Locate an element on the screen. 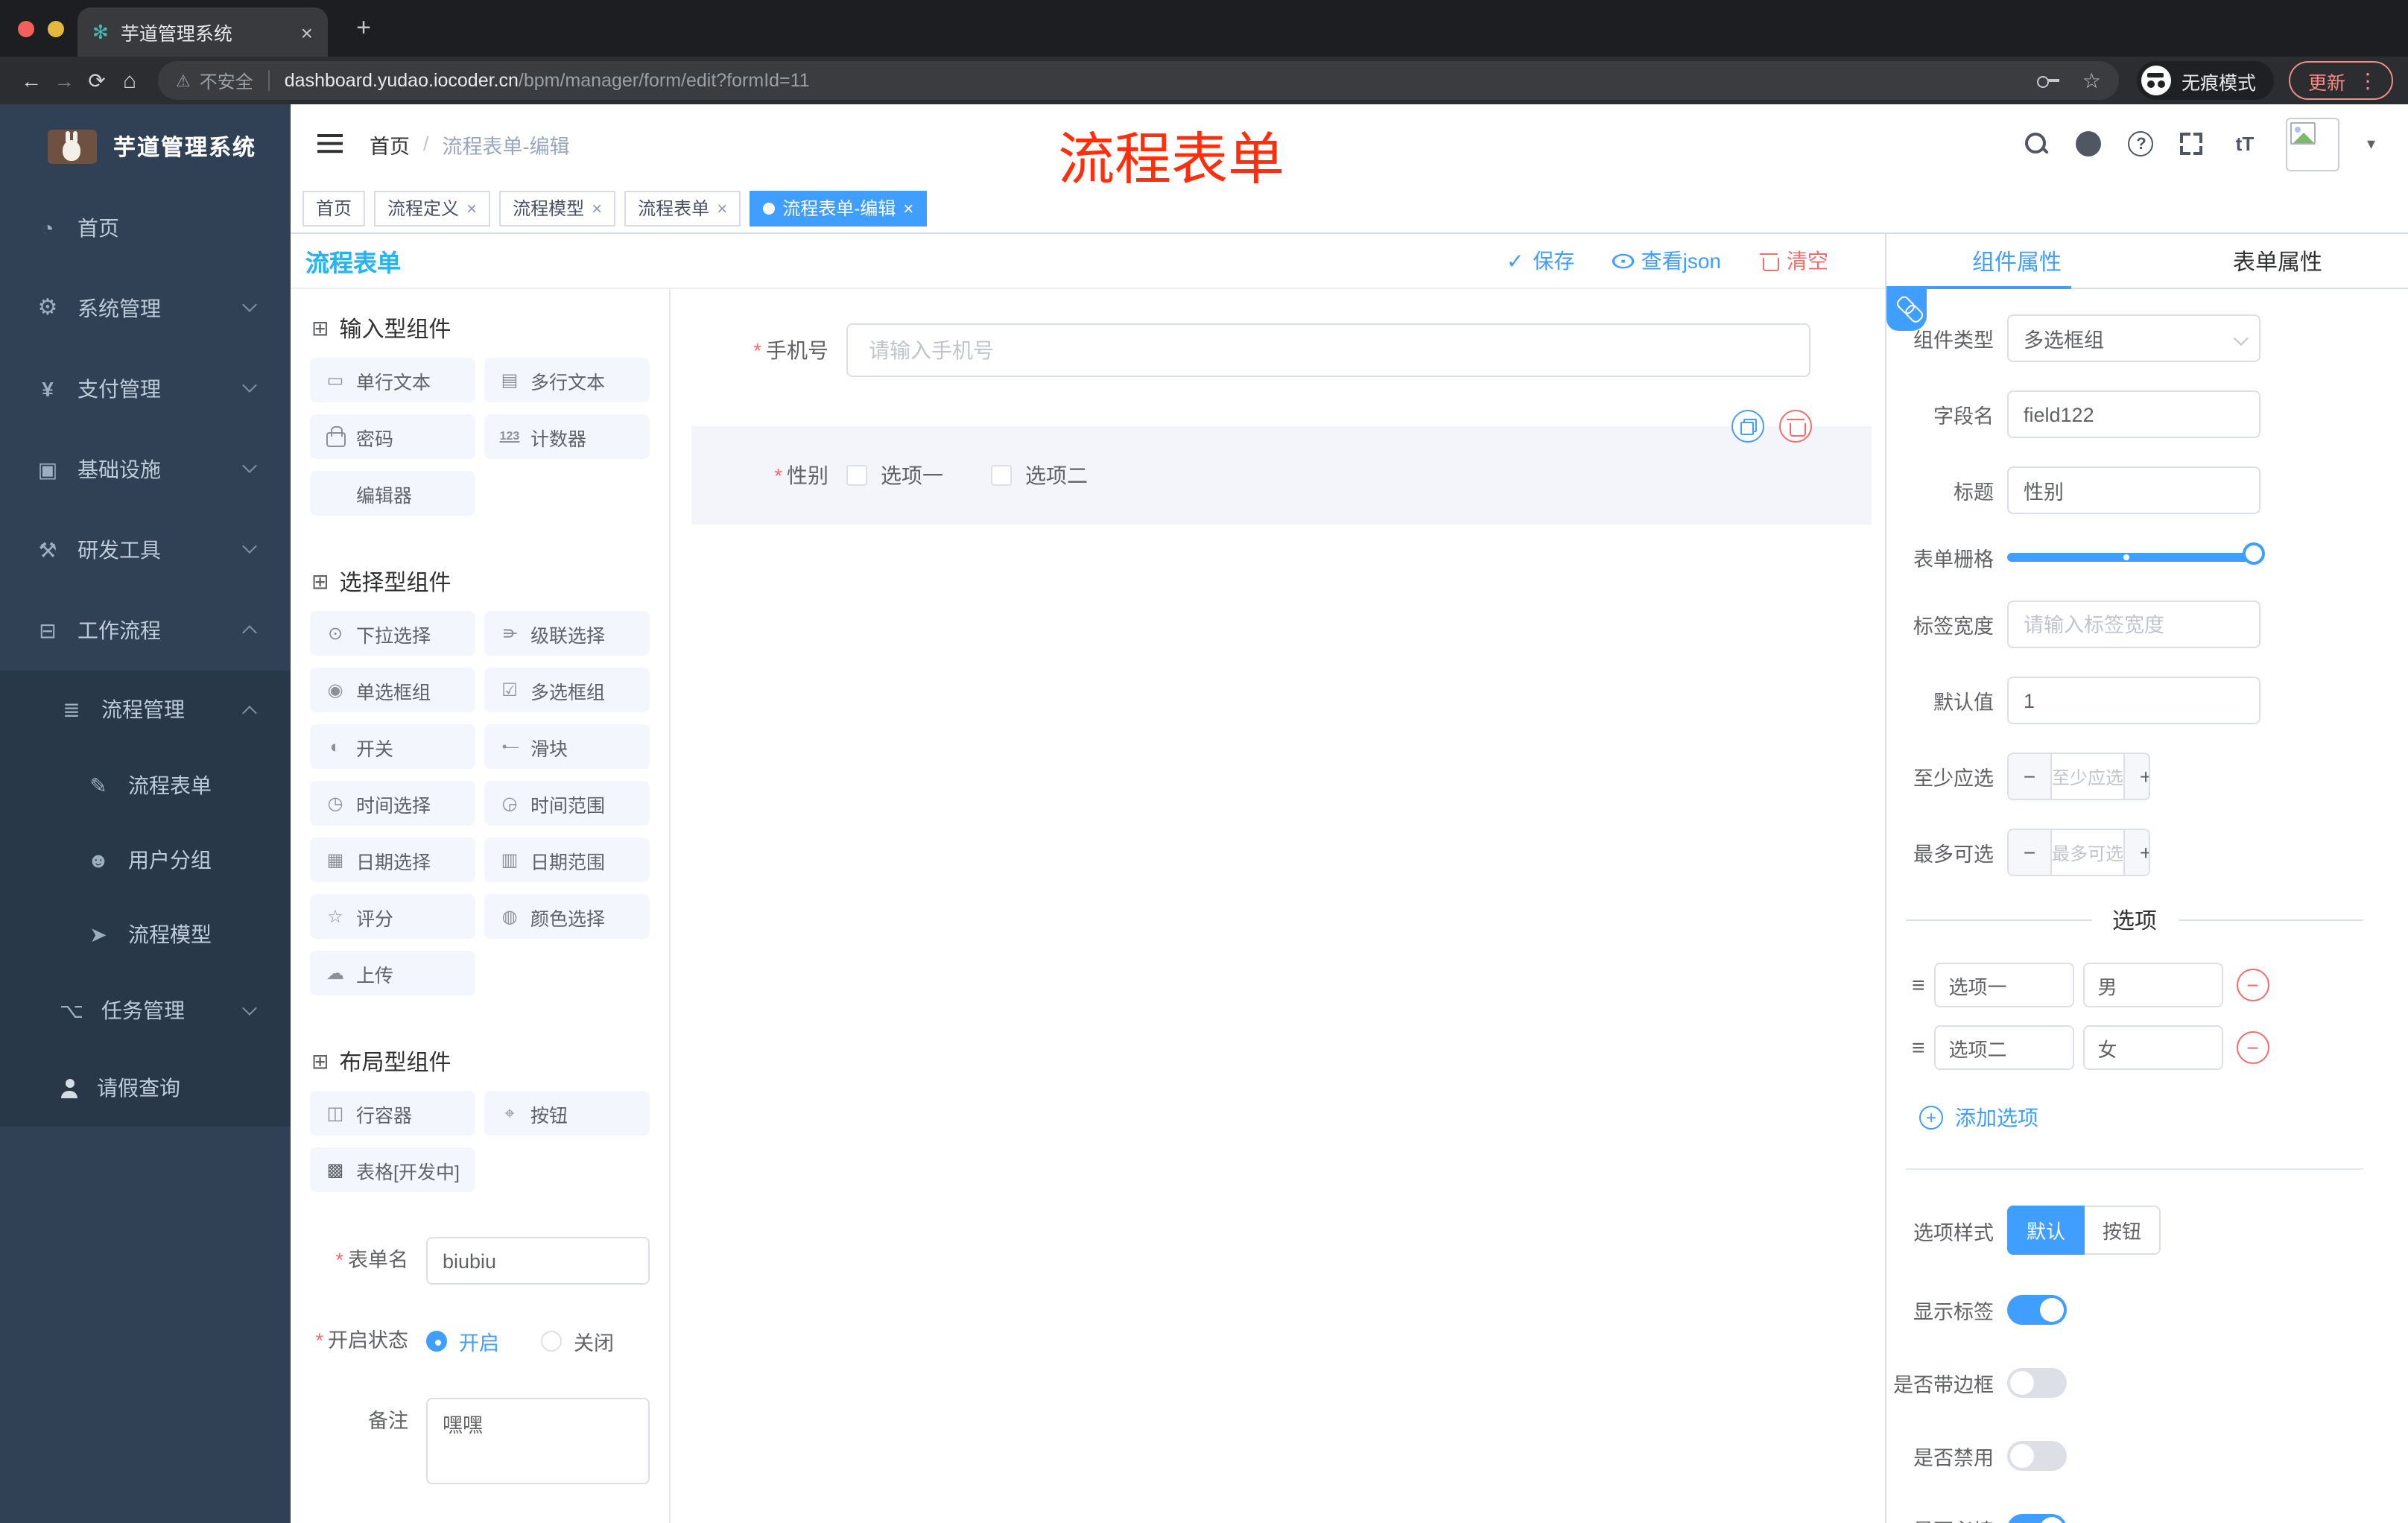 This screenshot has width=2408, height=1523. breadcrumb-home: 首页 is located at coordinates (390, 144).